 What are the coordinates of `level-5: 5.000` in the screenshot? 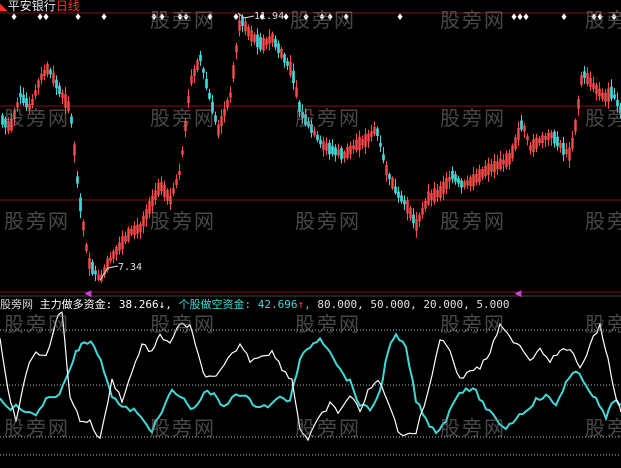 It's located at (493, 304).